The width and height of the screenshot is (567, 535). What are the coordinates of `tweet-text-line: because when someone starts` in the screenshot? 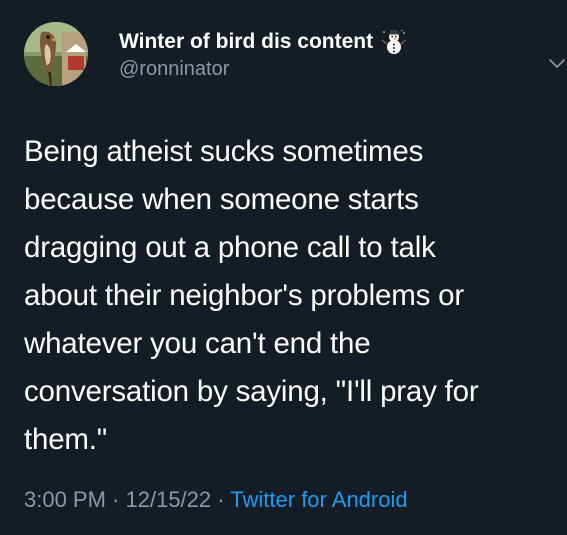 It's located at (221, 199).